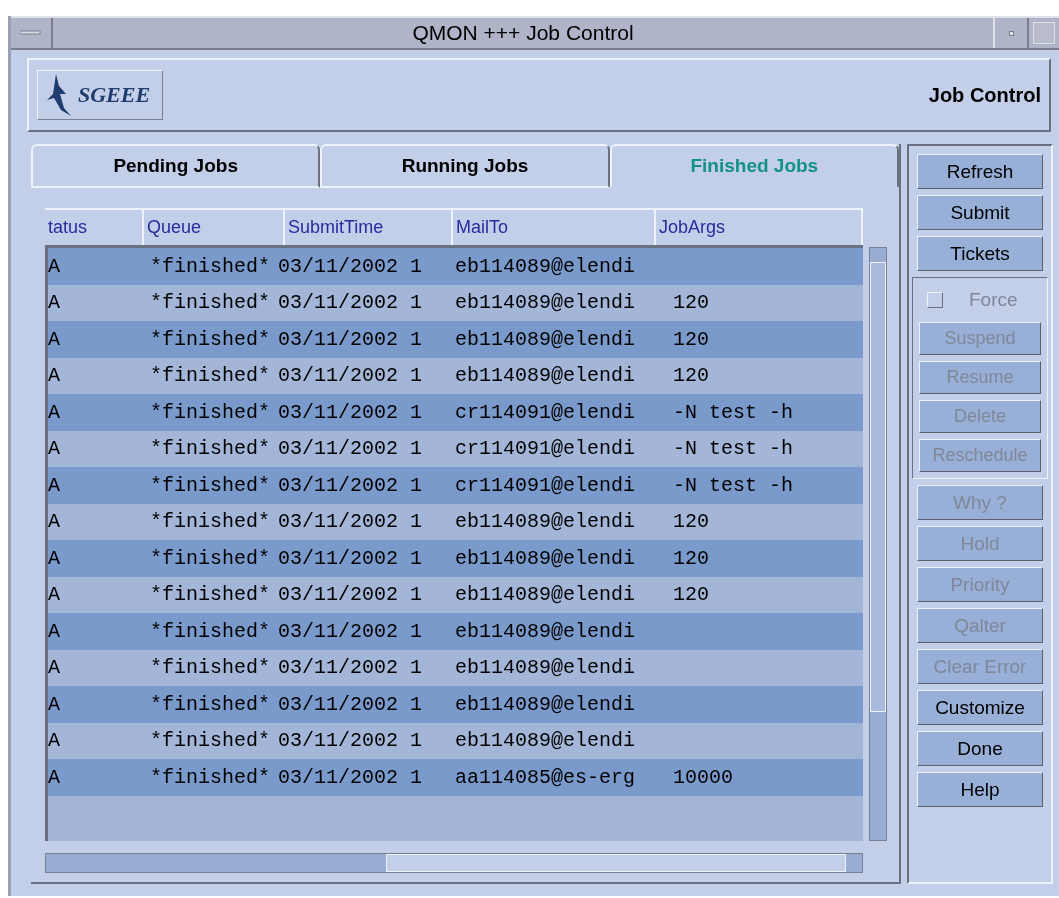 The height and width of the screenshot is (898, 1059). I want to click on table-cell-text: 10000, so click(703, 777).